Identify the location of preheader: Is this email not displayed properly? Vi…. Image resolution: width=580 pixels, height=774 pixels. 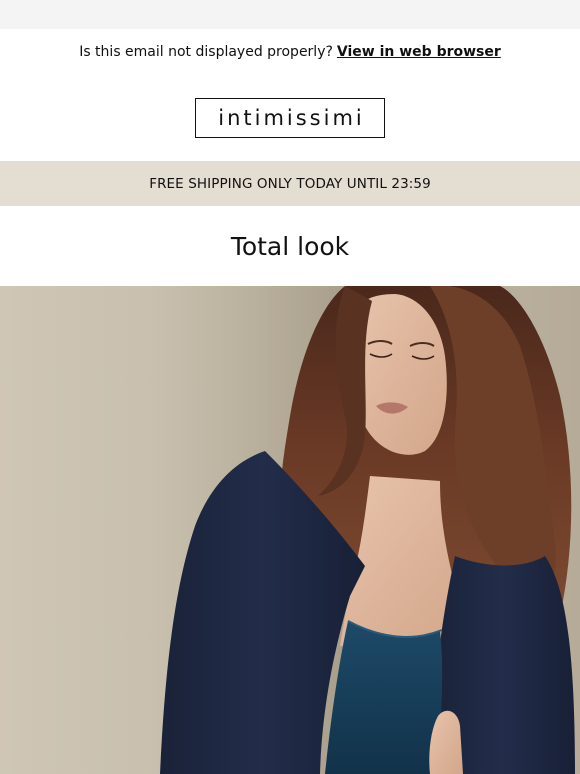
(290, 51).